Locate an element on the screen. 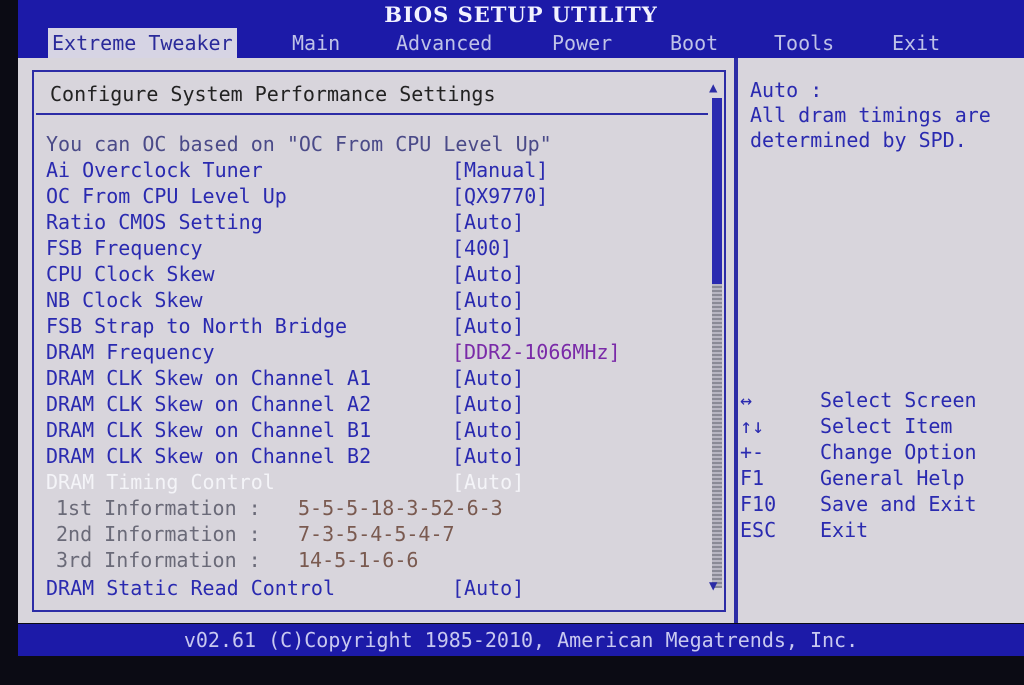 This screenshot has width=1024, height=685. menu-extreme-tweaker: Extreme Tweaker is located at coordinates (142, 43).